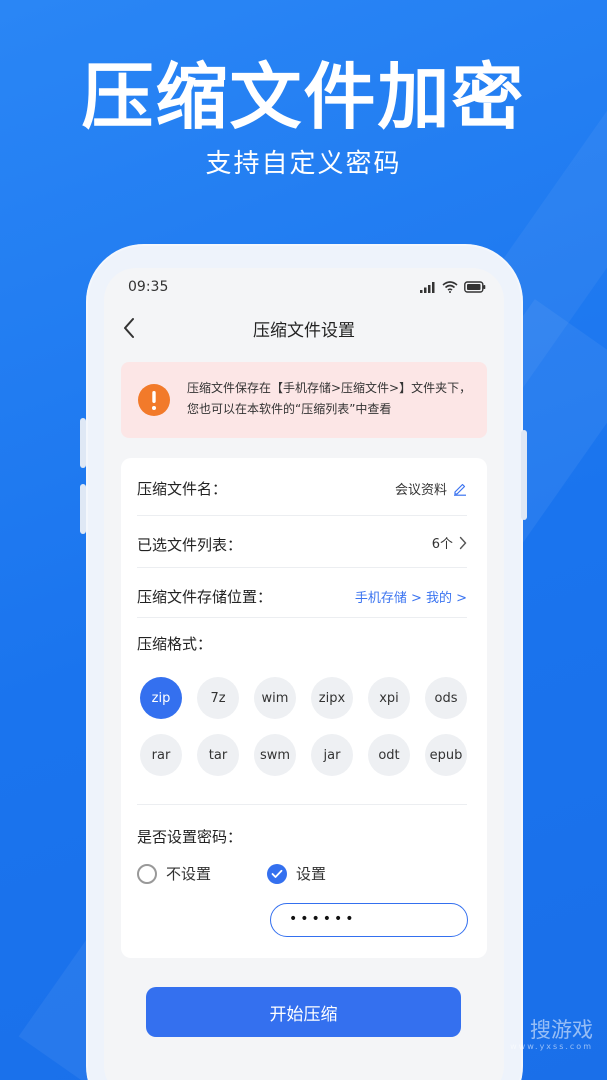 The height and width of the screenshot is (1080, 607). What do you see at coordinates (277, 873) in the screenshot?
I see `radio-checked-icon` at bounding box center [277, 873].